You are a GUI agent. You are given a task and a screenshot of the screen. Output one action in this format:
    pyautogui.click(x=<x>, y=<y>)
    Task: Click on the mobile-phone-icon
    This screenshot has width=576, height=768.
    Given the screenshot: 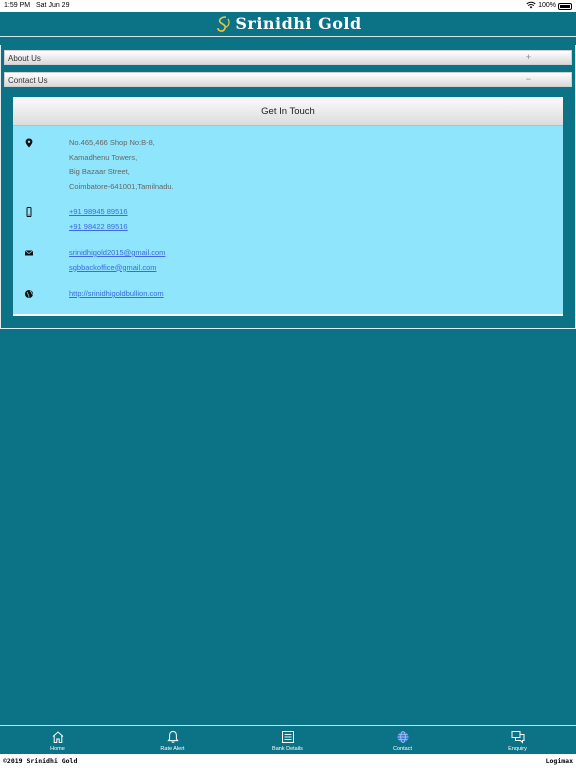 What is the action you would take?
    pyautogui.click(x=29, y=212)
    